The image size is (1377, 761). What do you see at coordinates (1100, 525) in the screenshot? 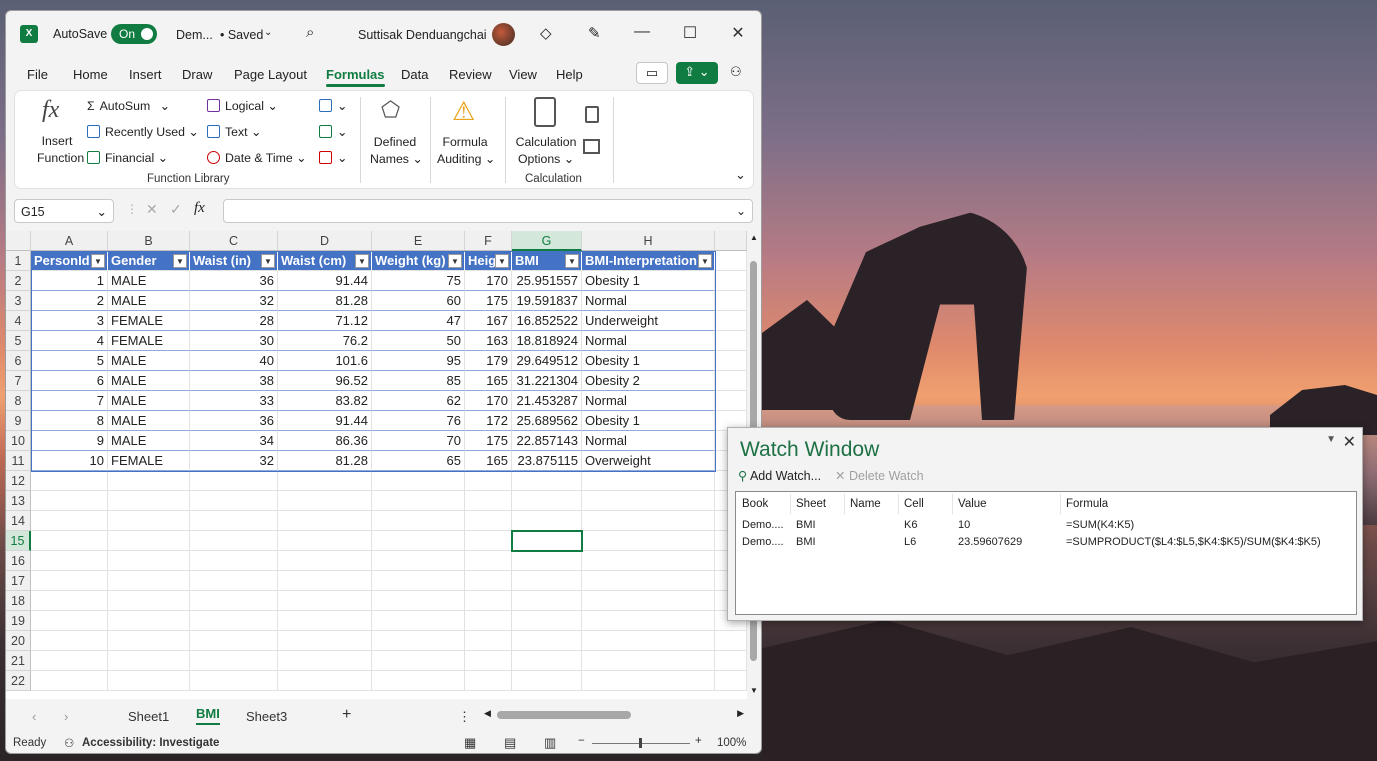
I see `watch-cell-formula: =SUM(K4:K5)` at bounding box center [1100, 525].